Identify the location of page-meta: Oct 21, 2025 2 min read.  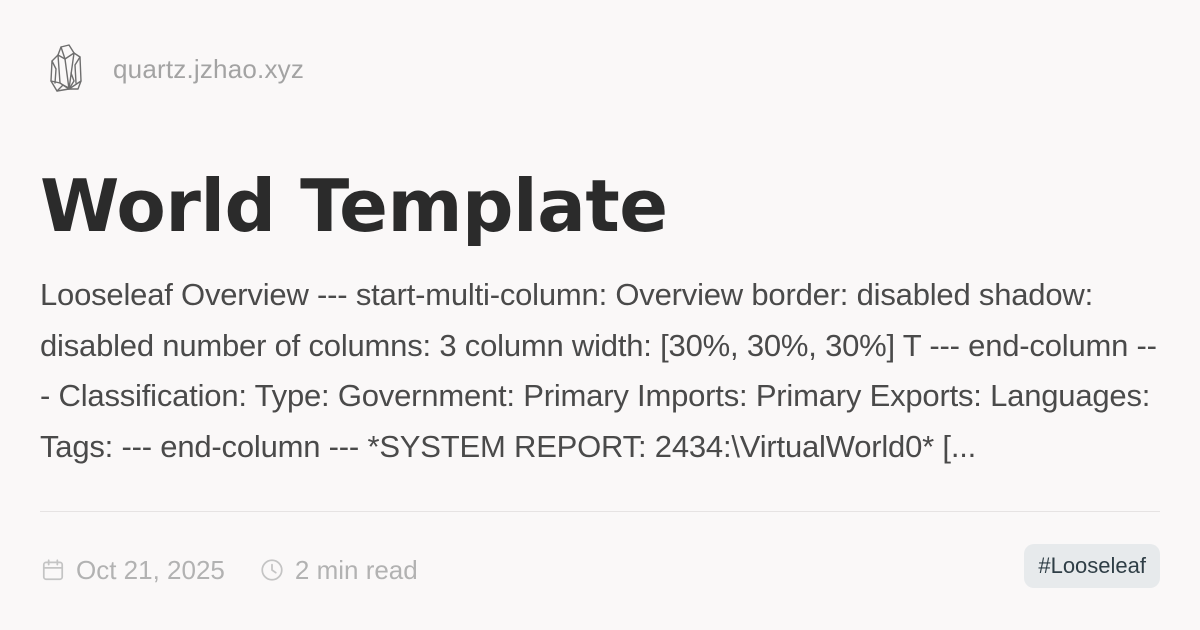
(229, 570).